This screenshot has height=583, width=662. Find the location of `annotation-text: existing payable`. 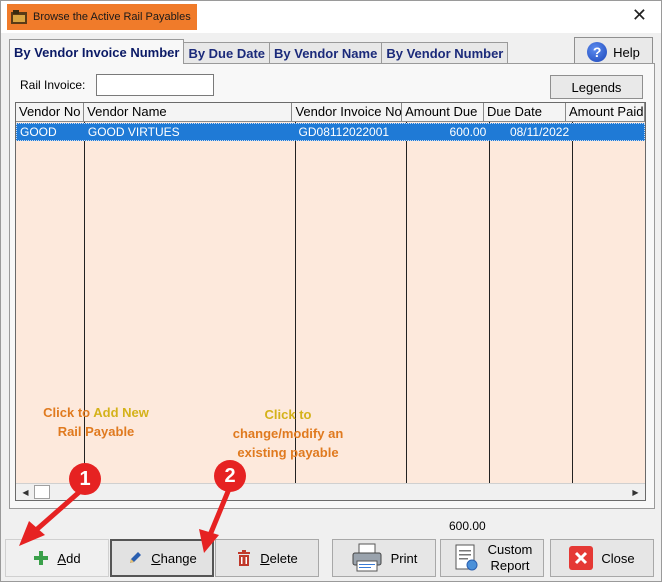

annotation-text: existing payable is located at coordinates (288, 452).